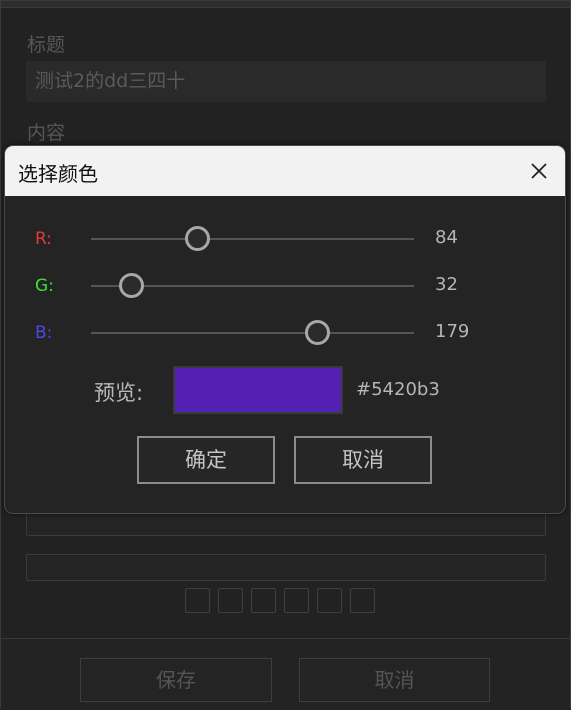 Image resolution: width=571 pixels, height=710 pixels. Describe the element at coordinates (44, 239) in the screenshot. I see `red-label: R:` at that location.